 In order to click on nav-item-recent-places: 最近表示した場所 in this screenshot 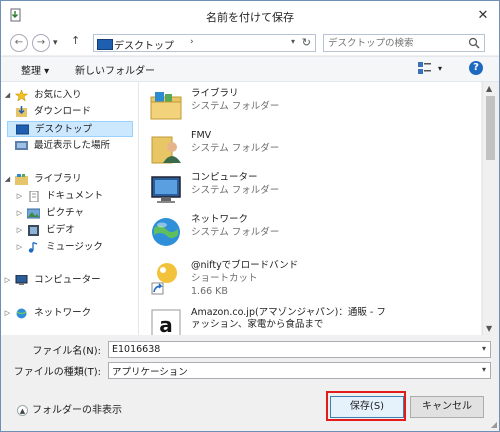, I will do `click(62, 146)`.